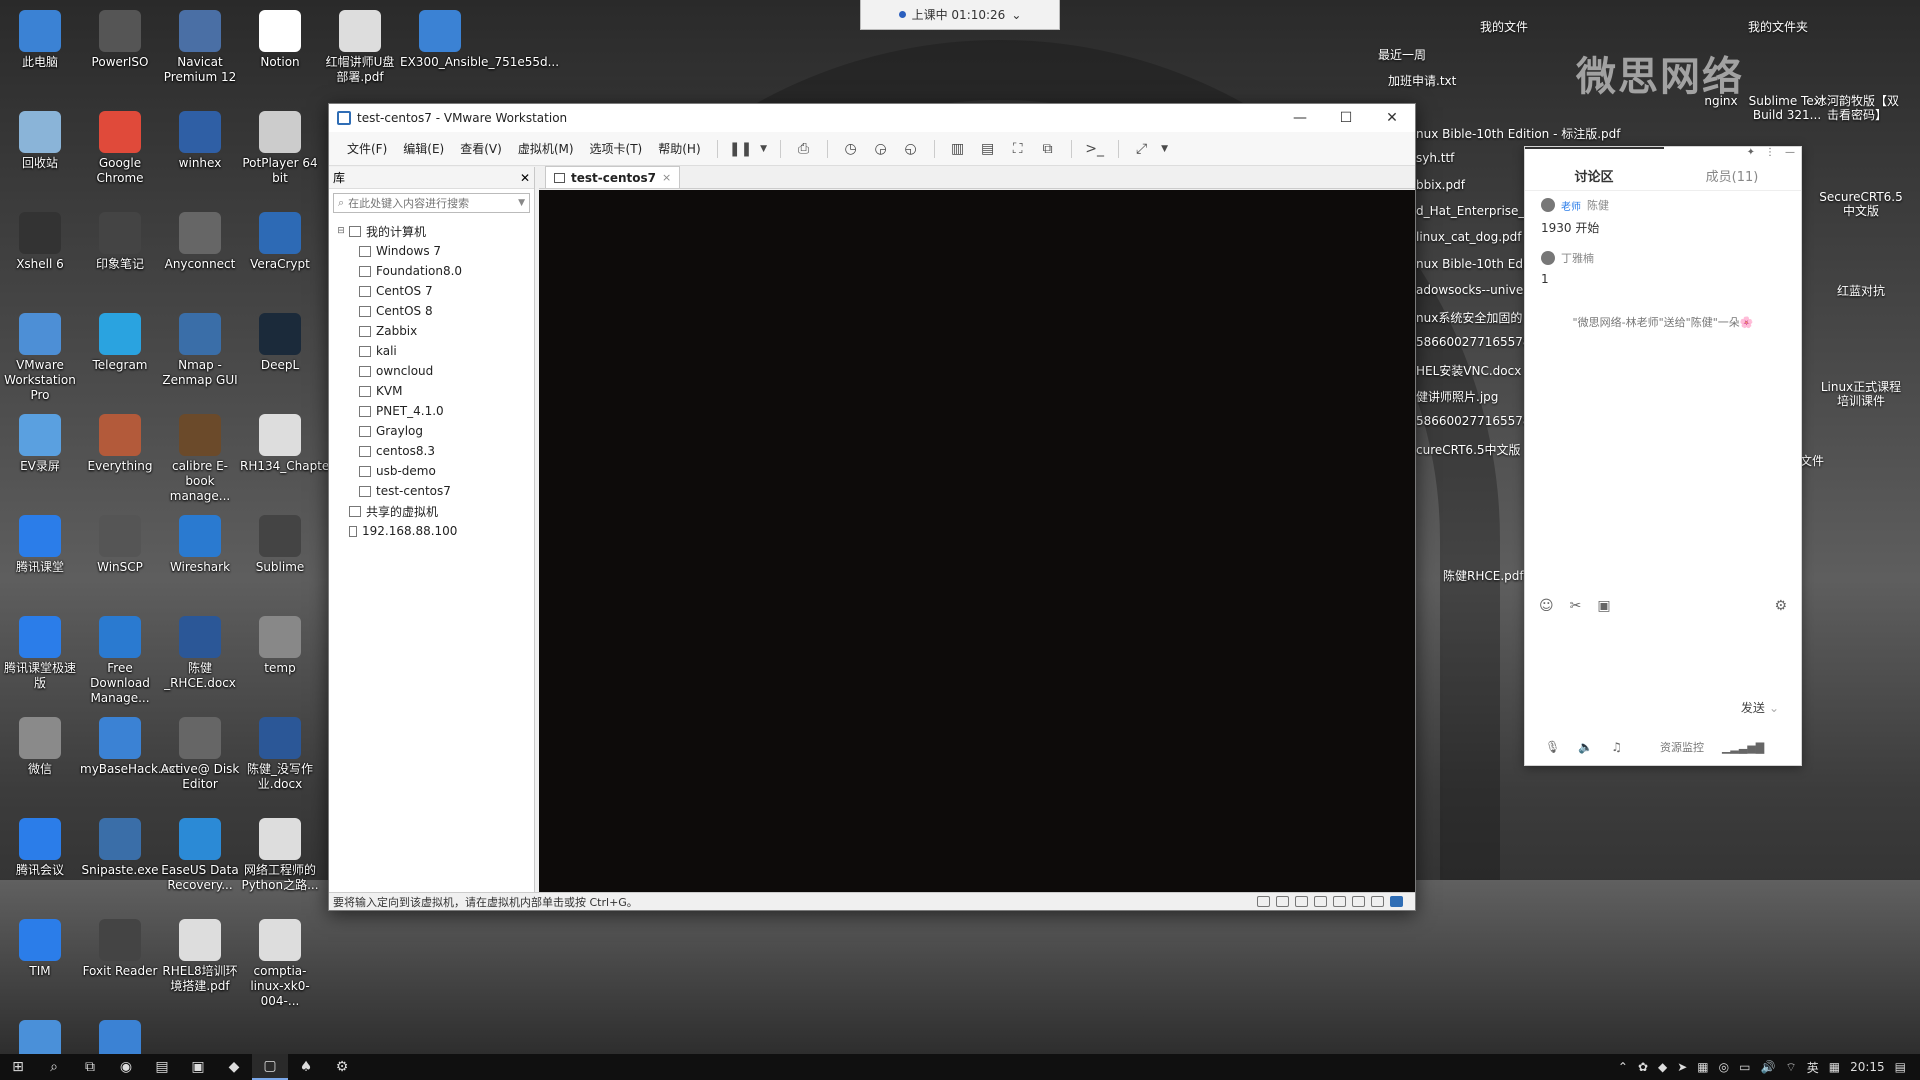  Describe the element at coordinates (40, 542) in the screenshot. I see `desktop-icon: 腾讯课堂` at that location.